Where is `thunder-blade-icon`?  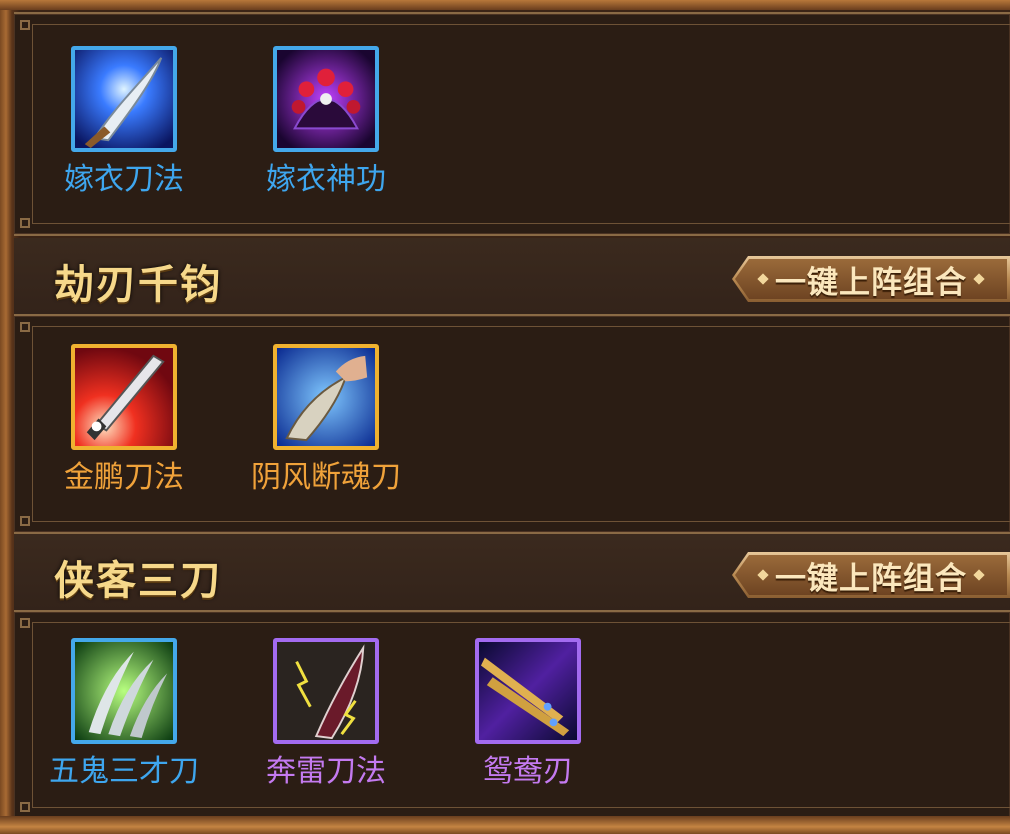 thunder-blade-icon is located at coordinates (326, 691).